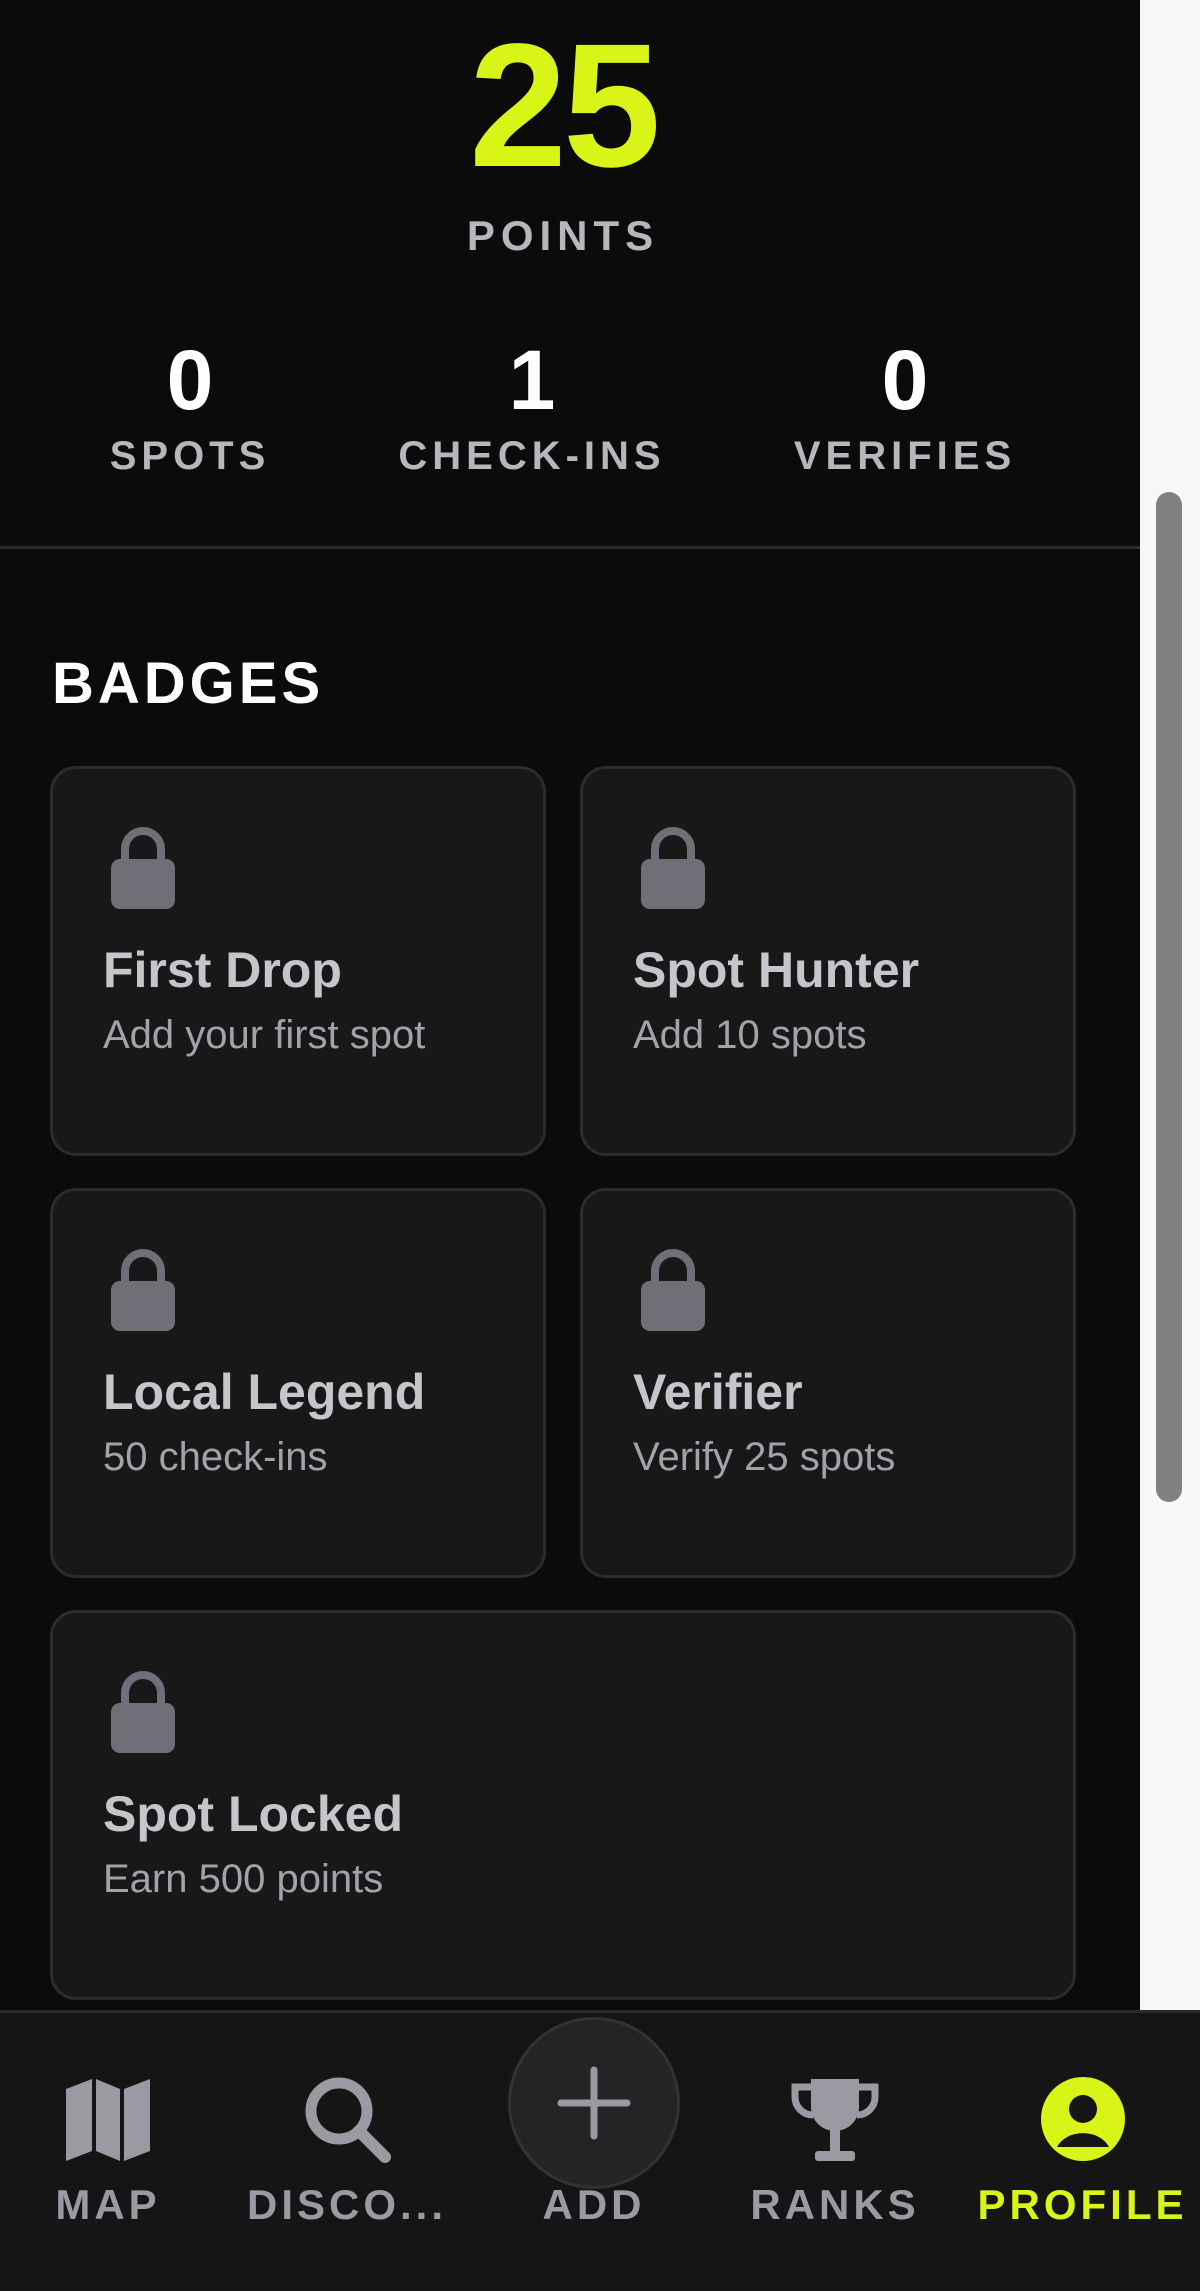  I want to click on badge-description: 50 check-ins, so click(215, 1457).